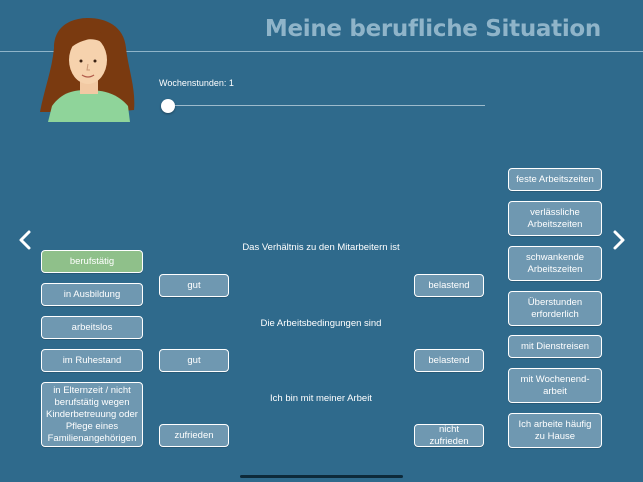 This screenshot has height=482, width=643. What do you see at coordinates (92, 360) in the screenshot?
I see `status-option-ruhestand: im Ruhestand` at bounding box center [92, 360].